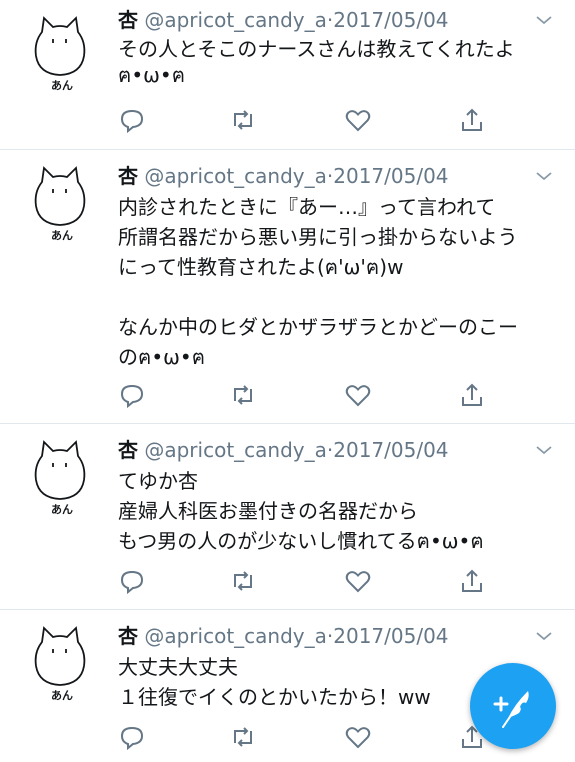  What do you see at coordinates (316, 62) in the screenshot?
I see `tweet-text: その人とそこのナースさんは教えてくれたよ ฅ•ω•ฅ` at bounding box center [316, 62].